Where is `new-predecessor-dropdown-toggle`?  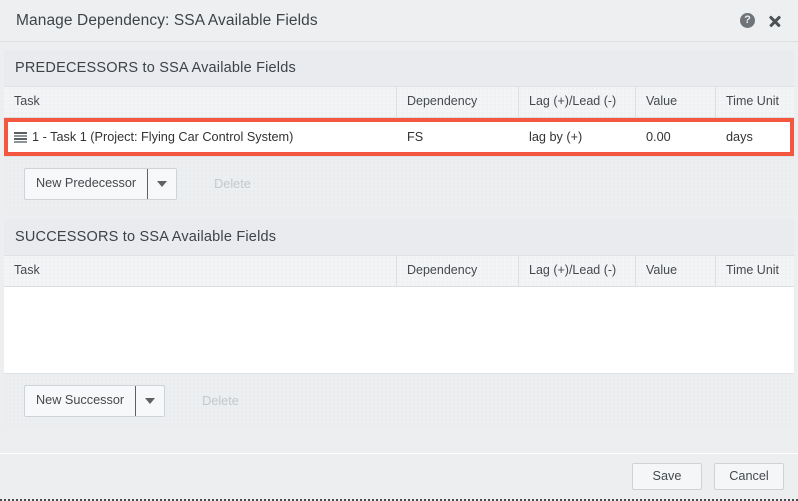
new-predecessor-dropdown-toggle is located at coordinates (162, 184).